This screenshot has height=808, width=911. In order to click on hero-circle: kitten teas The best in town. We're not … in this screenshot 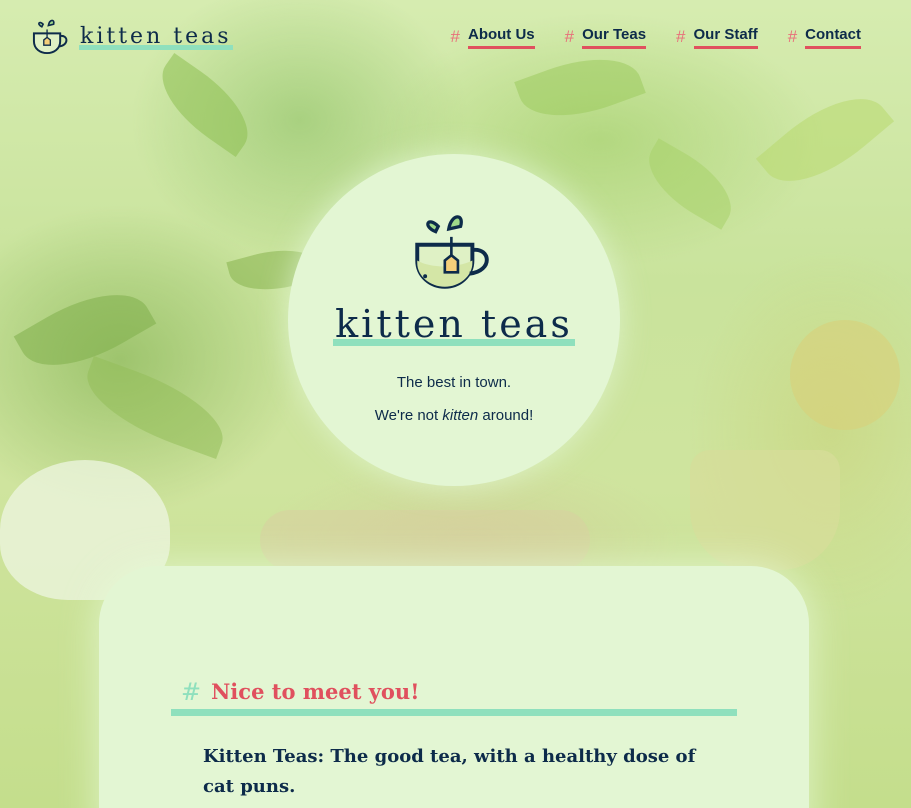, I will do `click(454, 320)`.